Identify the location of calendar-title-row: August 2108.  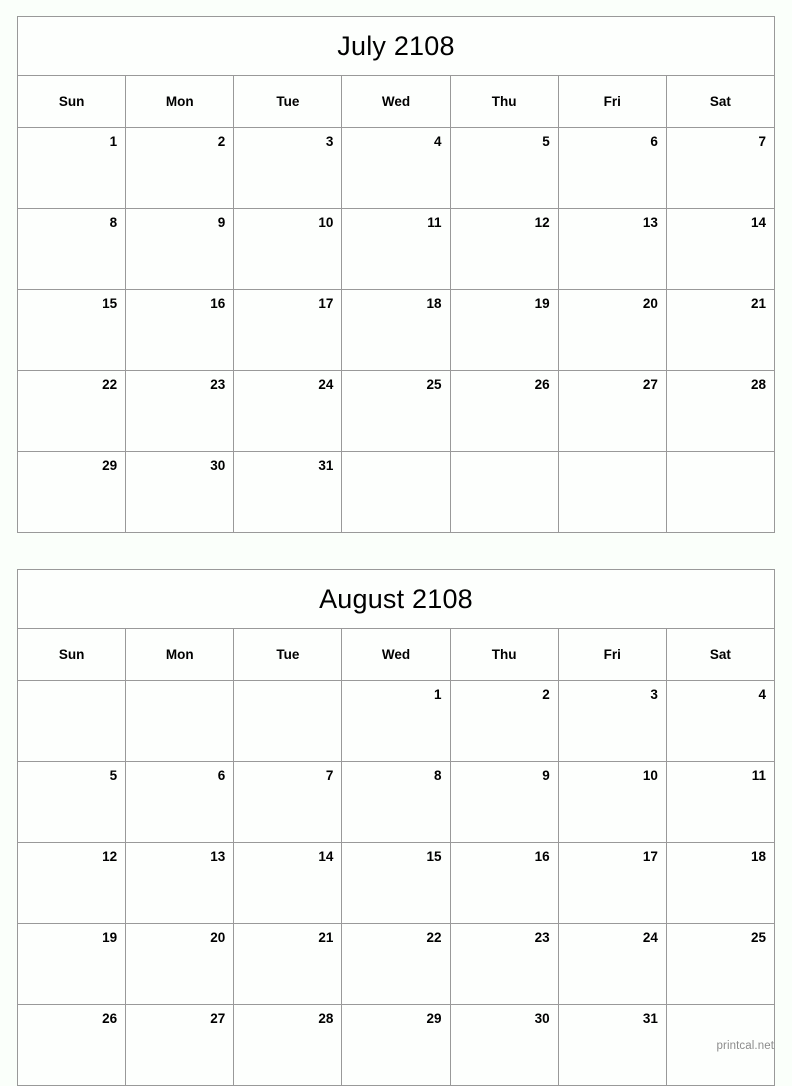
(396, 599).